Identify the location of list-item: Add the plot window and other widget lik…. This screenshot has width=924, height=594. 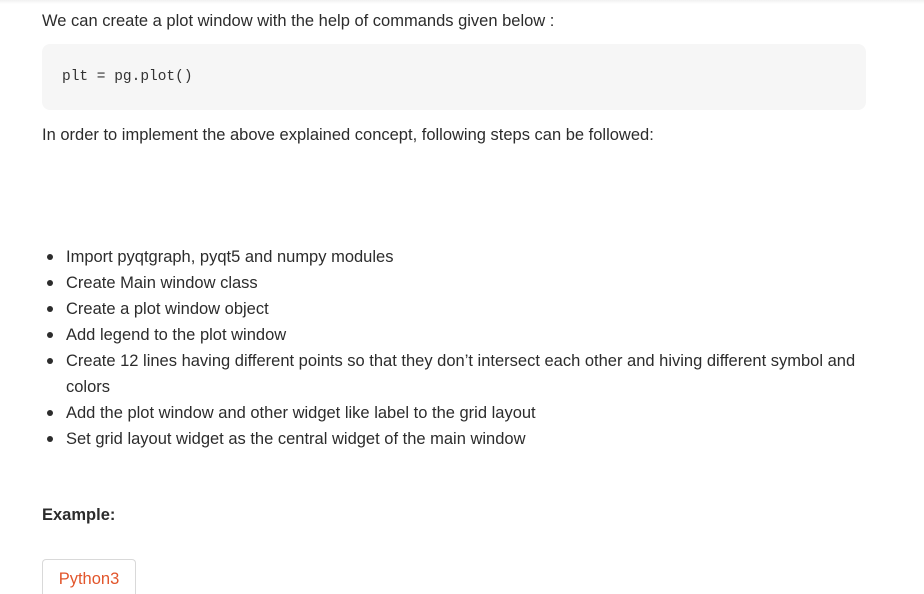
(462, 413).